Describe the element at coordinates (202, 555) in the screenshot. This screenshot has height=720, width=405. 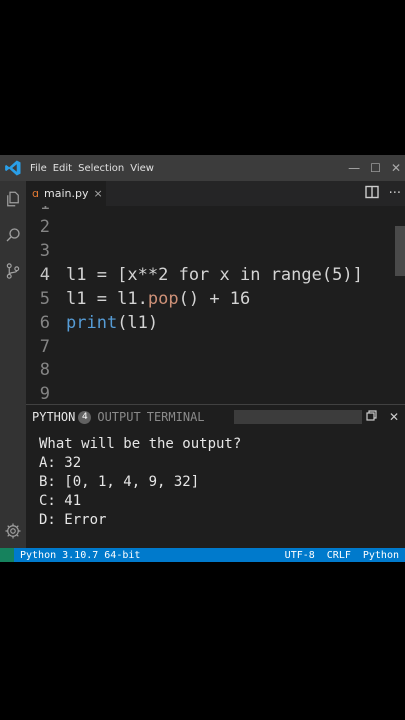
I see `status-bar: Python 3.10.7 64-bit UTF-8 CRLF Python` at that location.